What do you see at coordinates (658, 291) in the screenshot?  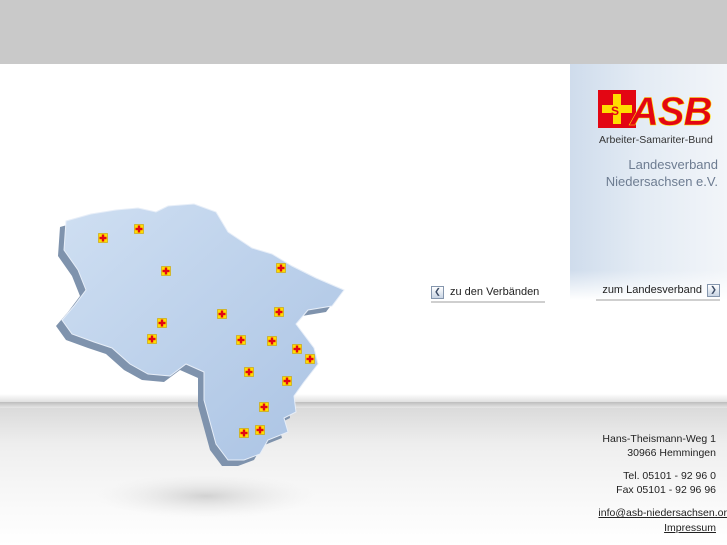 I see `to-state-association-button: zum Landesverband ❯` at bounding box center [658, 291].